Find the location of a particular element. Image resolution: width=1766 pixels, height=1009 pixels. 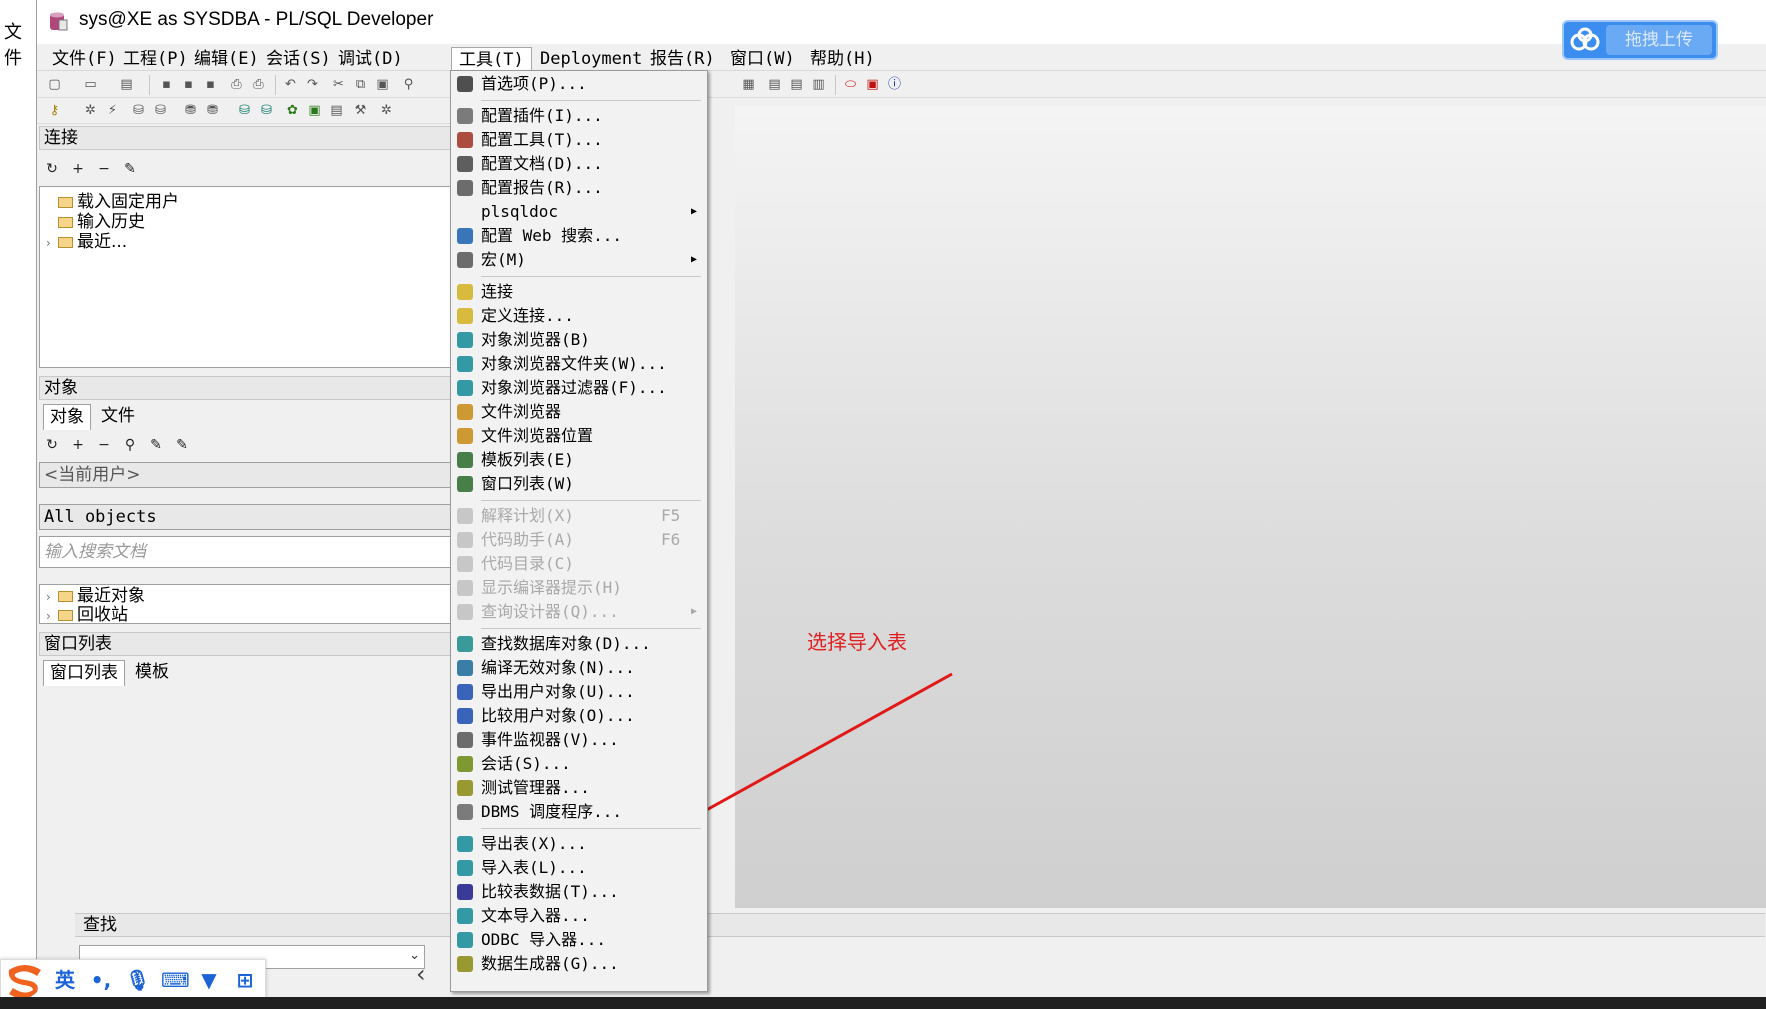

filter-icon: ✎ is located at coordinates (156, 445).